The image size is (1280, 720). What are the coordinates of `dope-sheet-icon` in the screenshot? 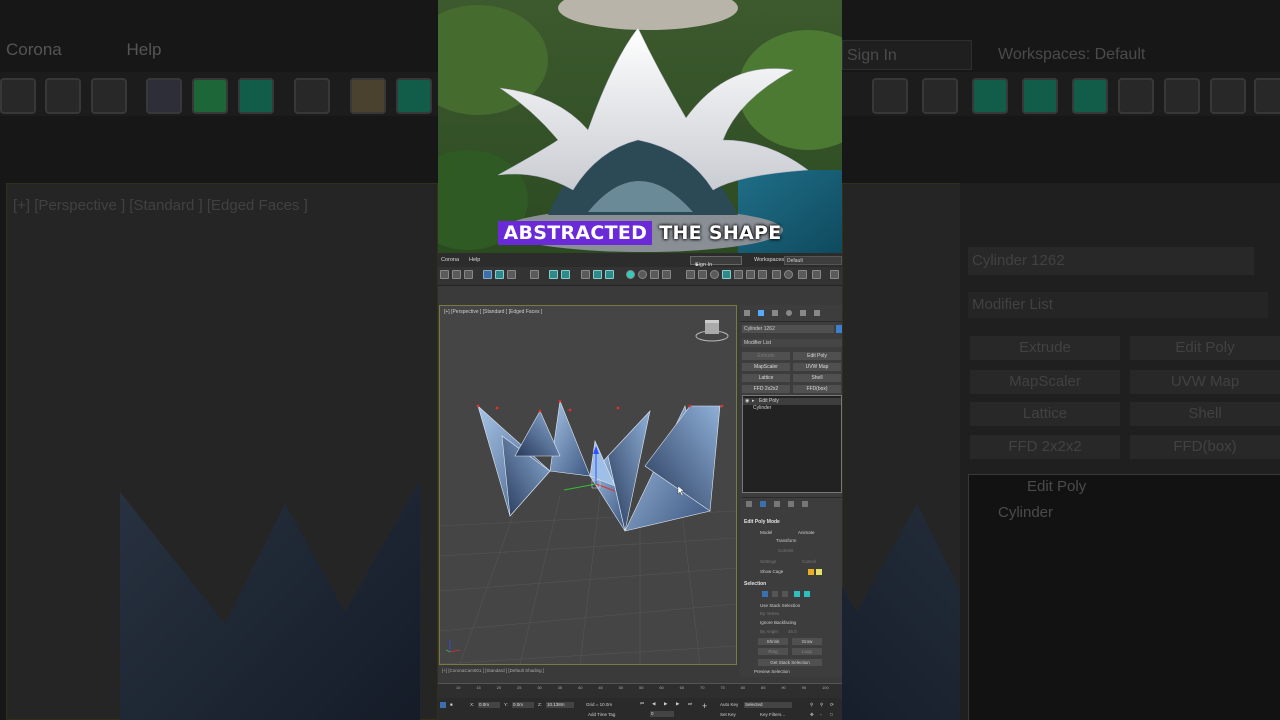 It's located at (511, 274).